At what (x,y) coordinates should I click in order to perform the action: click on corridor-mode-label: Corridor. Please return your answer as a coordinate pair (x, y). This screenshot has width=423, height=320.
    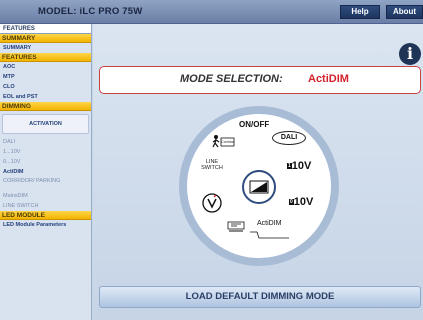
    Looking at the image, I should click on (227, 142).